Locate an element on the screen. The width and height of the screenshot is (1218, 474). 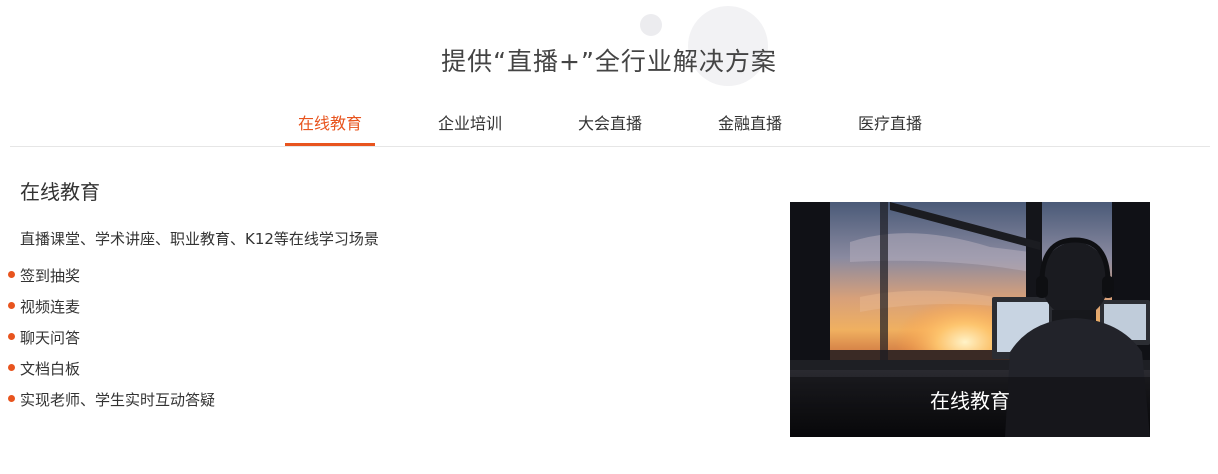
feature-item: 聊天问答 is located at coordinates (111, 341).